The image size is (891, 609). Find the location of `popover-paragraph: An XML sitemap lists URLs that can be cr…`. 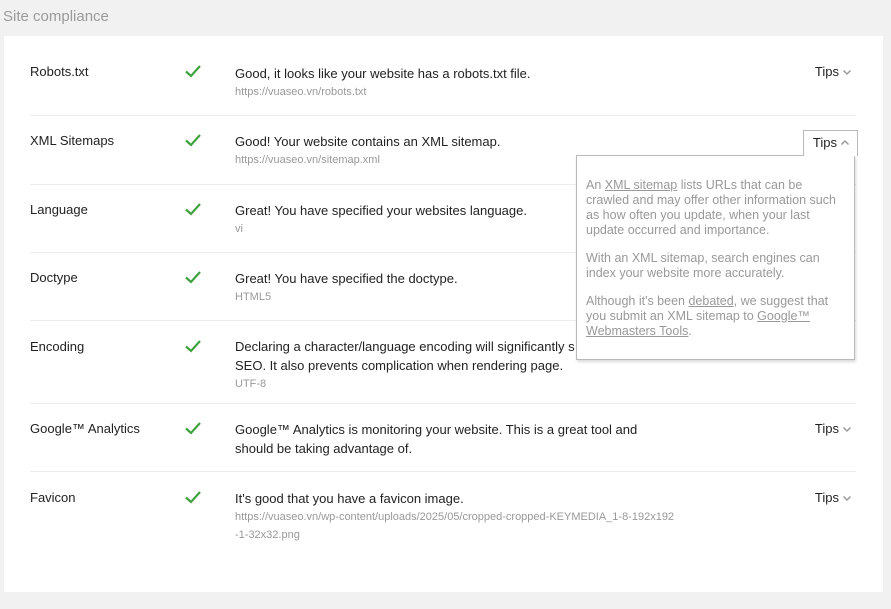

popover-paragraph: An XML sitemap lists URLs that can be cr… is located at coordinates (715, 208).